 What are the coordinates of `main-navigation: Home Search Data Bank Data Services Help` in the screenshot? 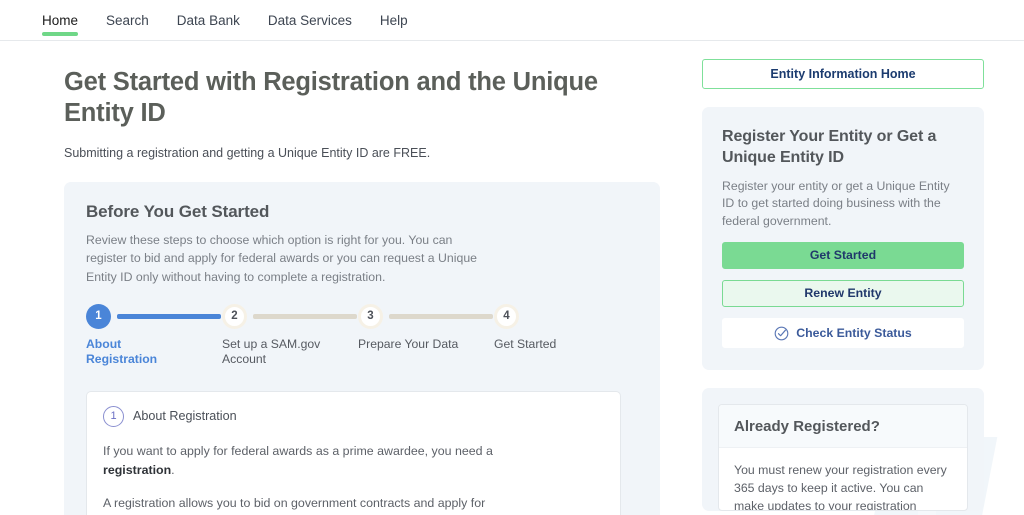 It's located at (512, 20).